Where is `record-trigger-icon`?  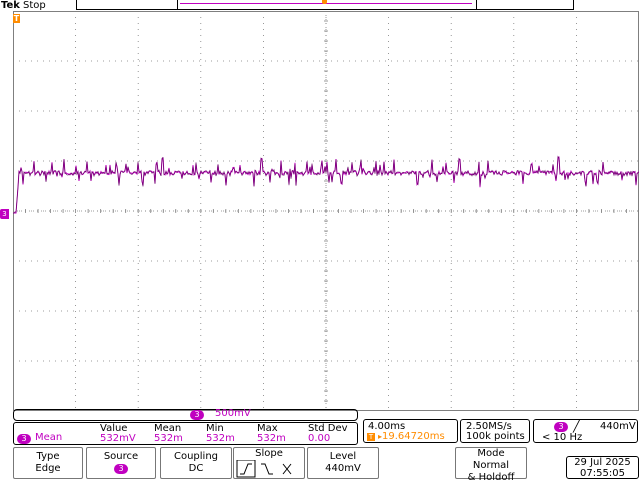 record-trigger-icon is located at coordinates (324, 2).